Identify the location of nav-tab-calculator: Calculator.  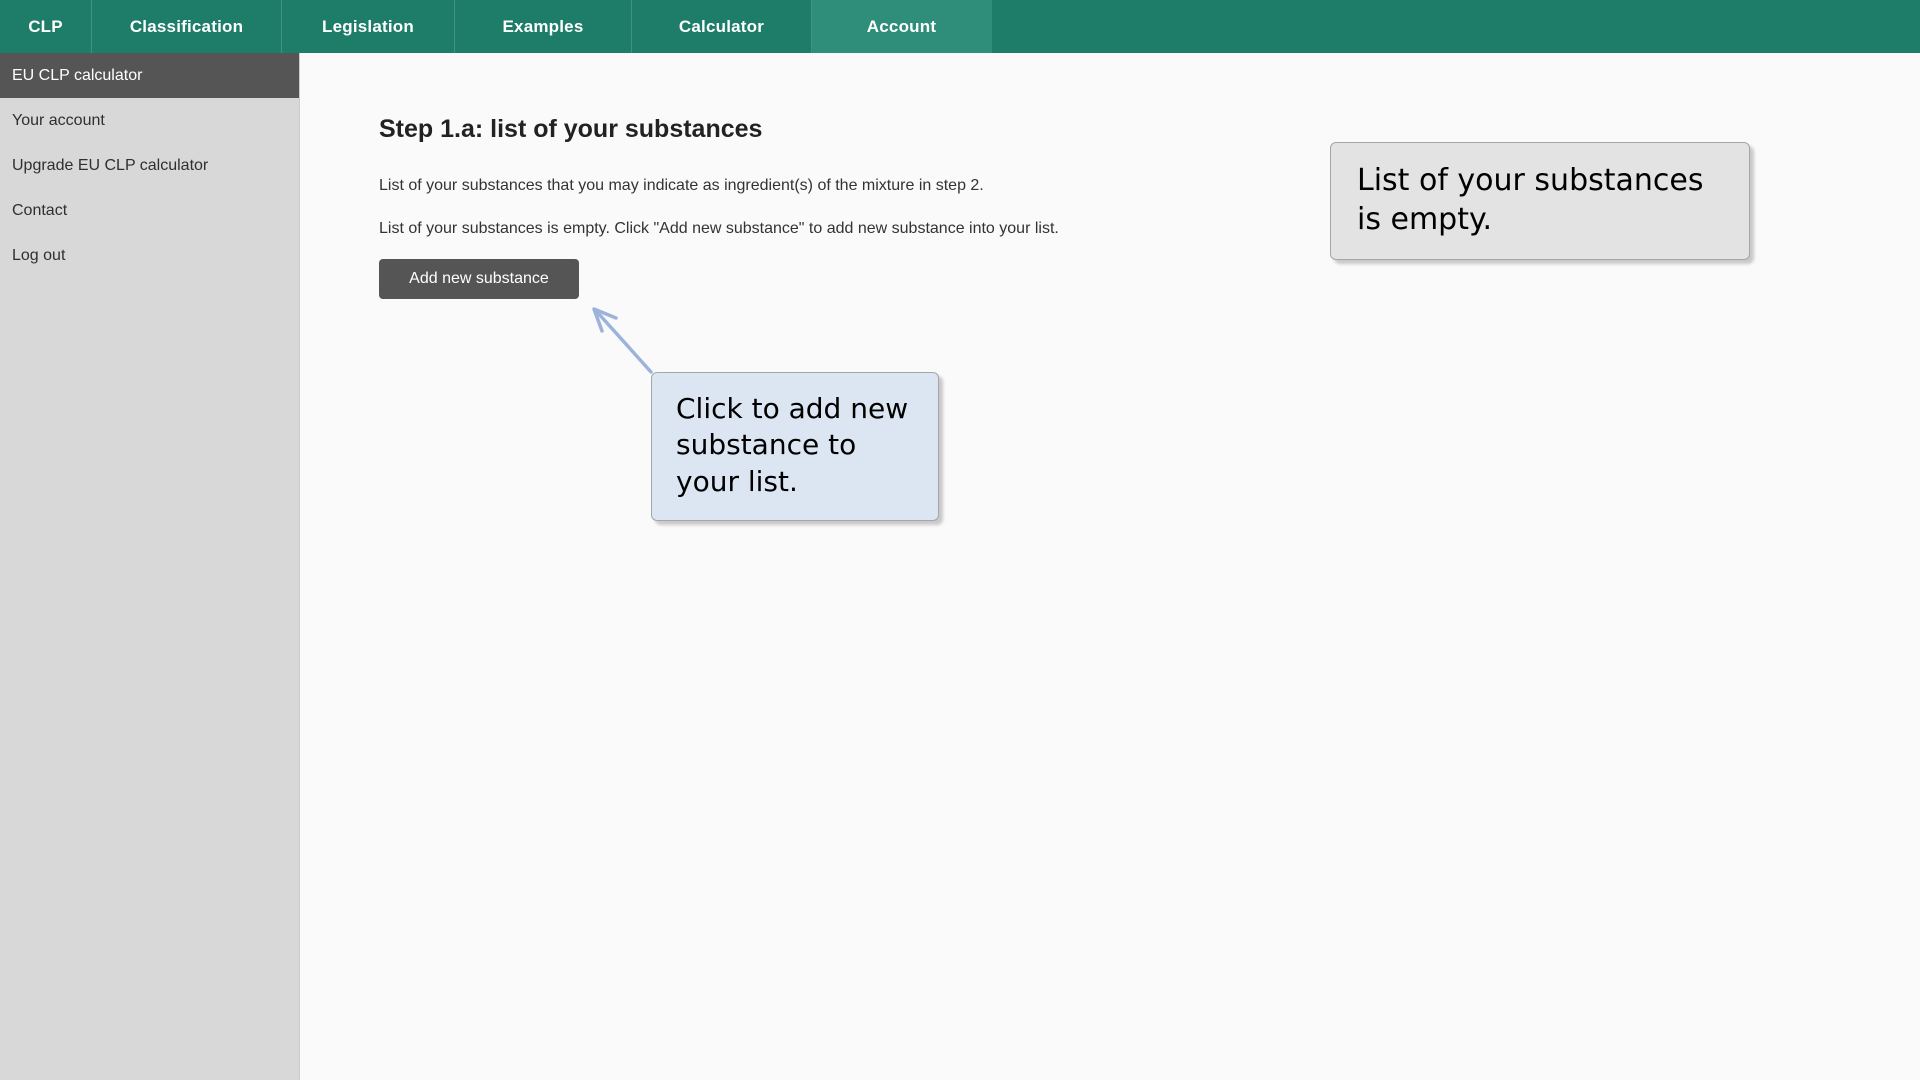
(722, 26).